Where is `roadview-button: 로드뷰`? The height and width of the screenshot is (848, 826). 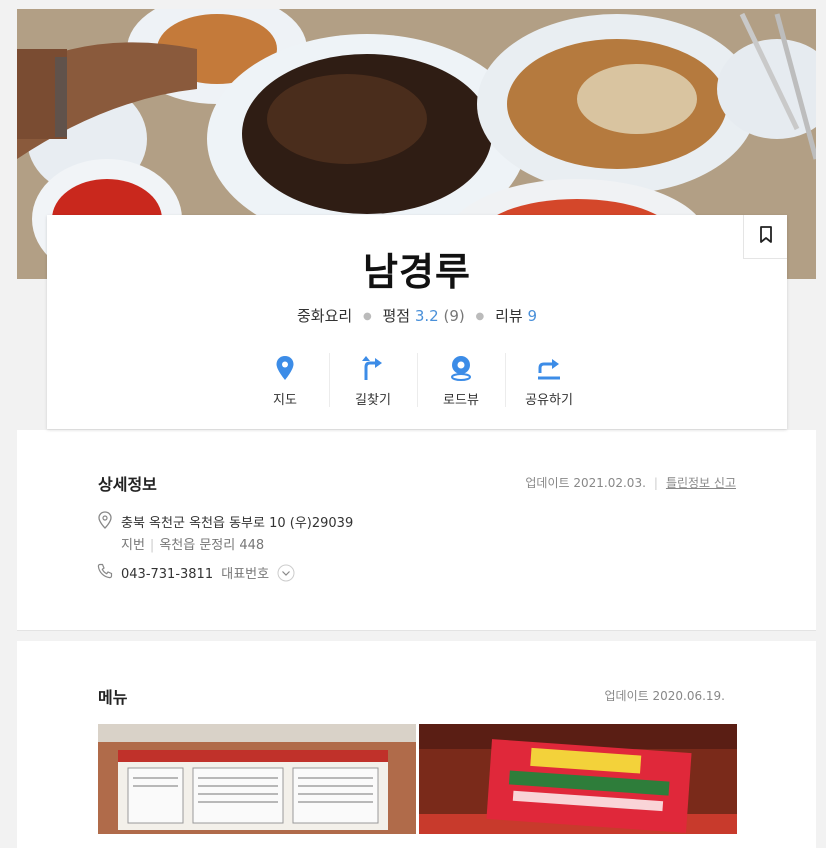 roadview-button: 로드뷰 is located at coordinates (460, 380).